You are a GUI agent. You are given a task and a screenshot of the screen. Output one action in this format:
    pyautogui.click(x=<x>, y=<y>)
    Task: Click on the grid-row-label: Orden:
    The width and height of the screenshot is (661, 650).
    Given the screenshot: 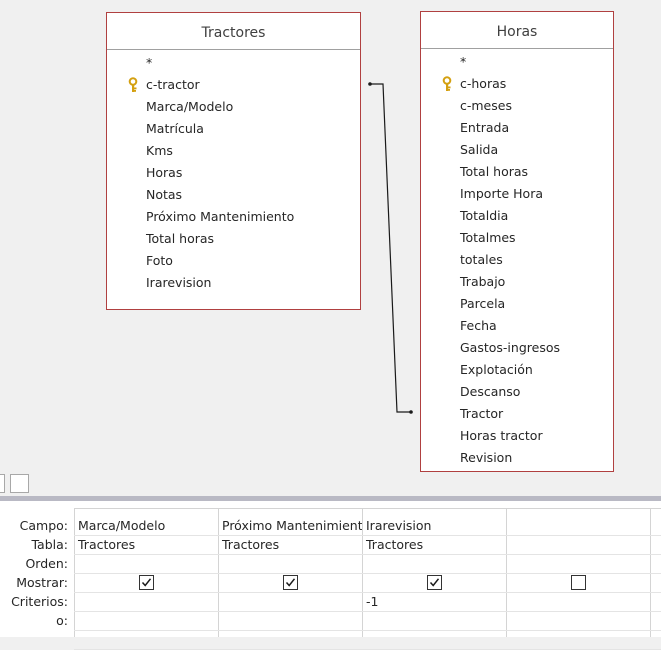 What is the action you would take?
    pyautogui.click(x=46, y=563)
    